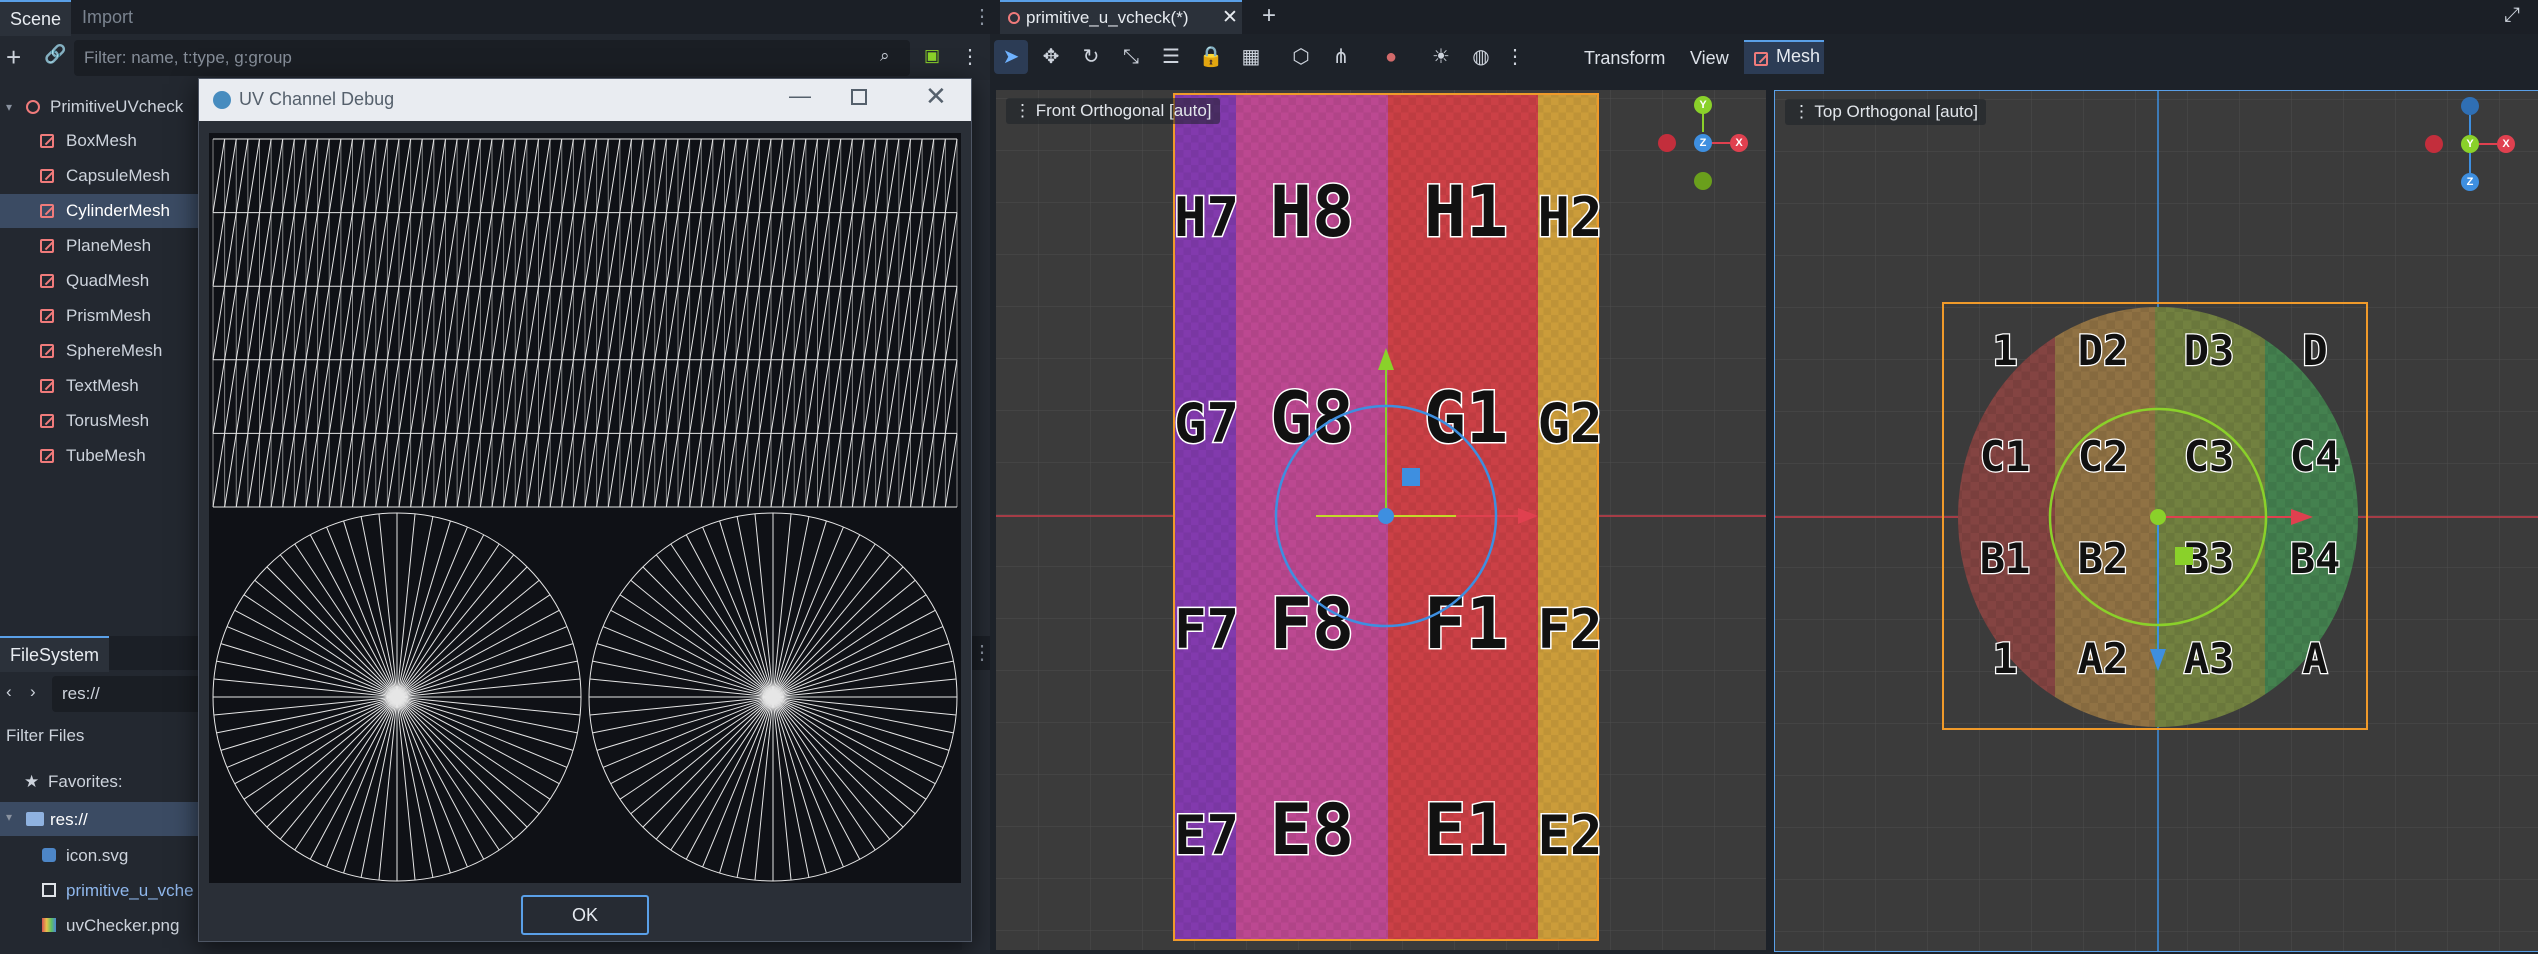 The image size is (2538, 954). What do you see at coordinates (936, 96) in the screenshot?
I see `close-icon: ✕` at bounding box center [936, 96].